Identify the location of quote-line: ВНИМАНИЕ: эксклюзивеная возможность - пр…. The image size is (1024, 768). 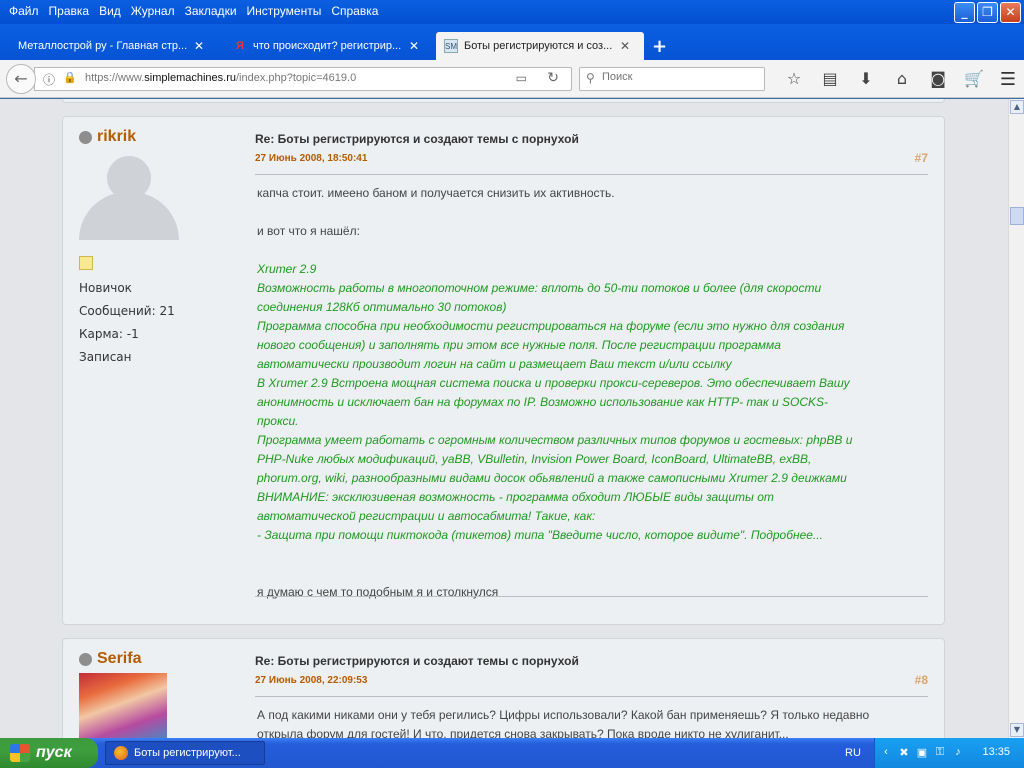
(515, 497).